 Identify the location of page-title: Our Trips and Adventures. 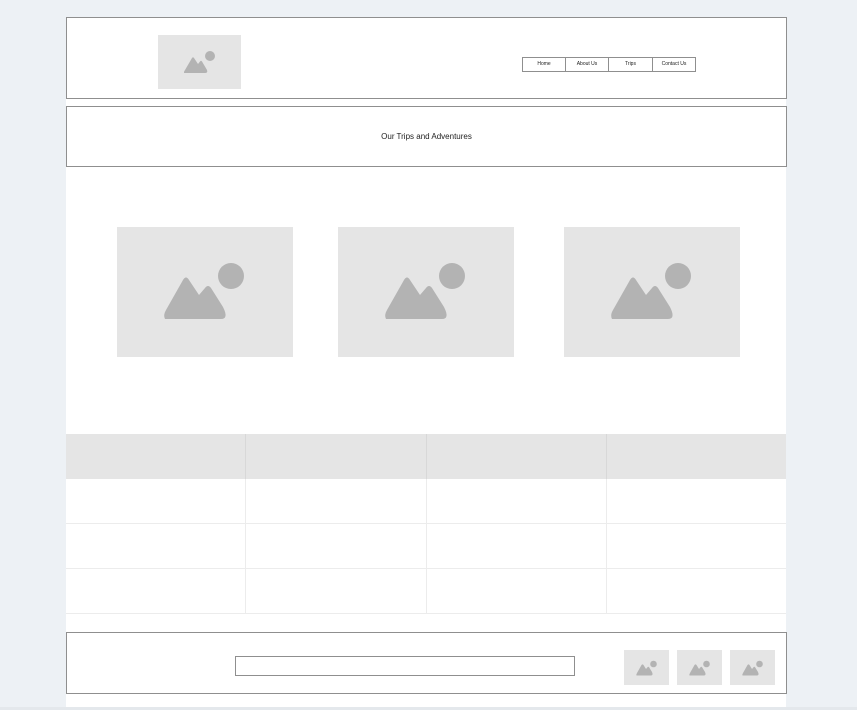
(426, 136).